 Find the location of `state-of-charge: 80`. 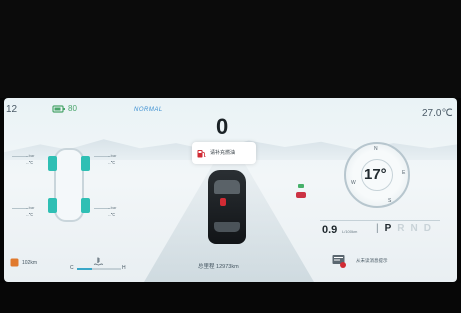

state-of-charge: 80 is located at coordinates (72, 108).